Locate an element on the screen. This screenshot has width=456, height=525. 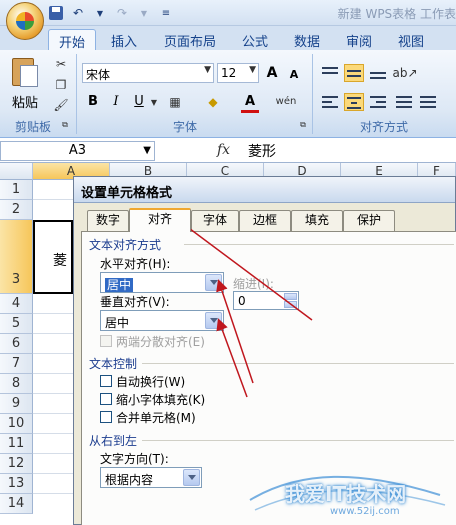
redo-button: ↷ is located at coordinates (122, 13).